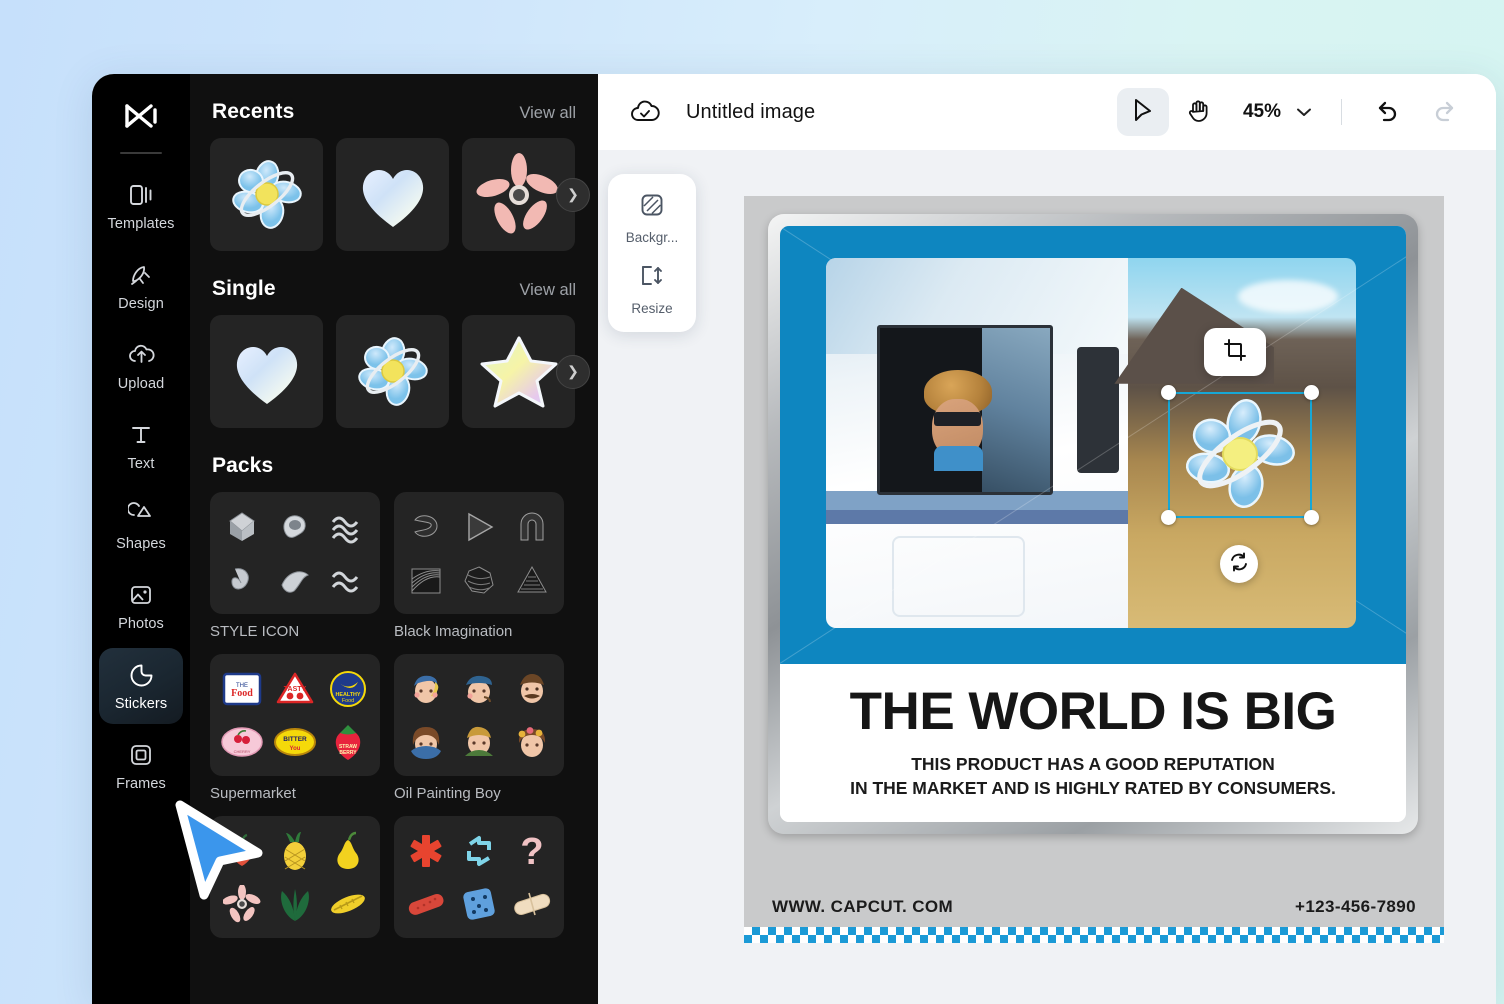  Describe the element at coordinates (394, 460) in the screenshot. I see `section-header-packs: Packs` at that location.